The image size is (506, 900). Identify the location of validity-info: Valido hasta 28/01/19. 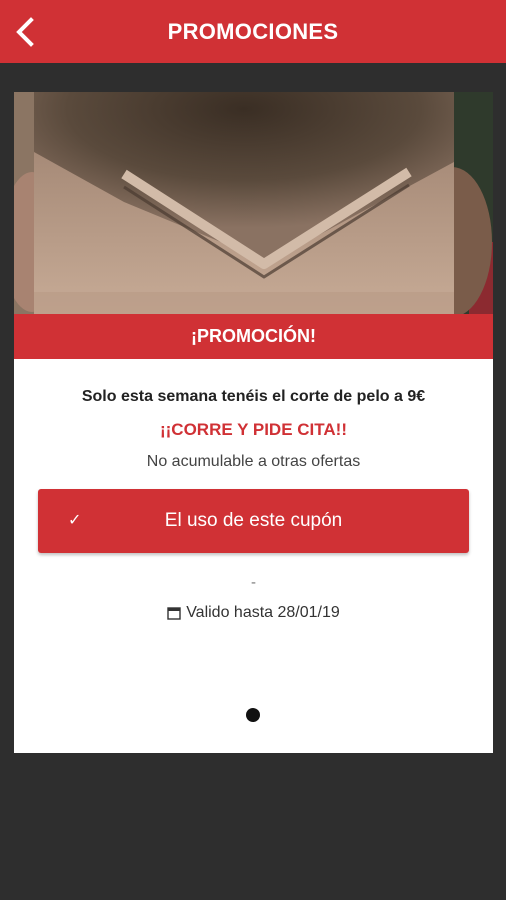
(253, 613).